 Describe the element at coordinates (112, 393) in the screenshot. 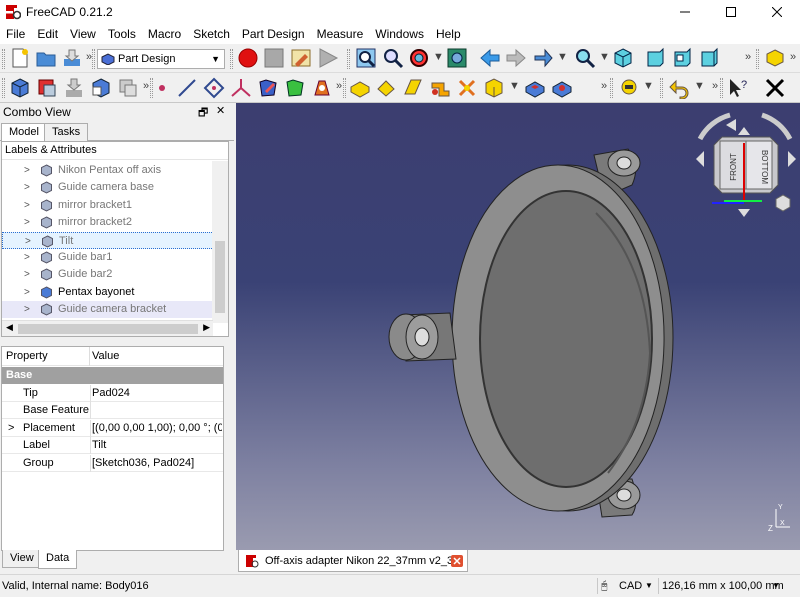

I see `property-row: Tip Pad024` at that location.